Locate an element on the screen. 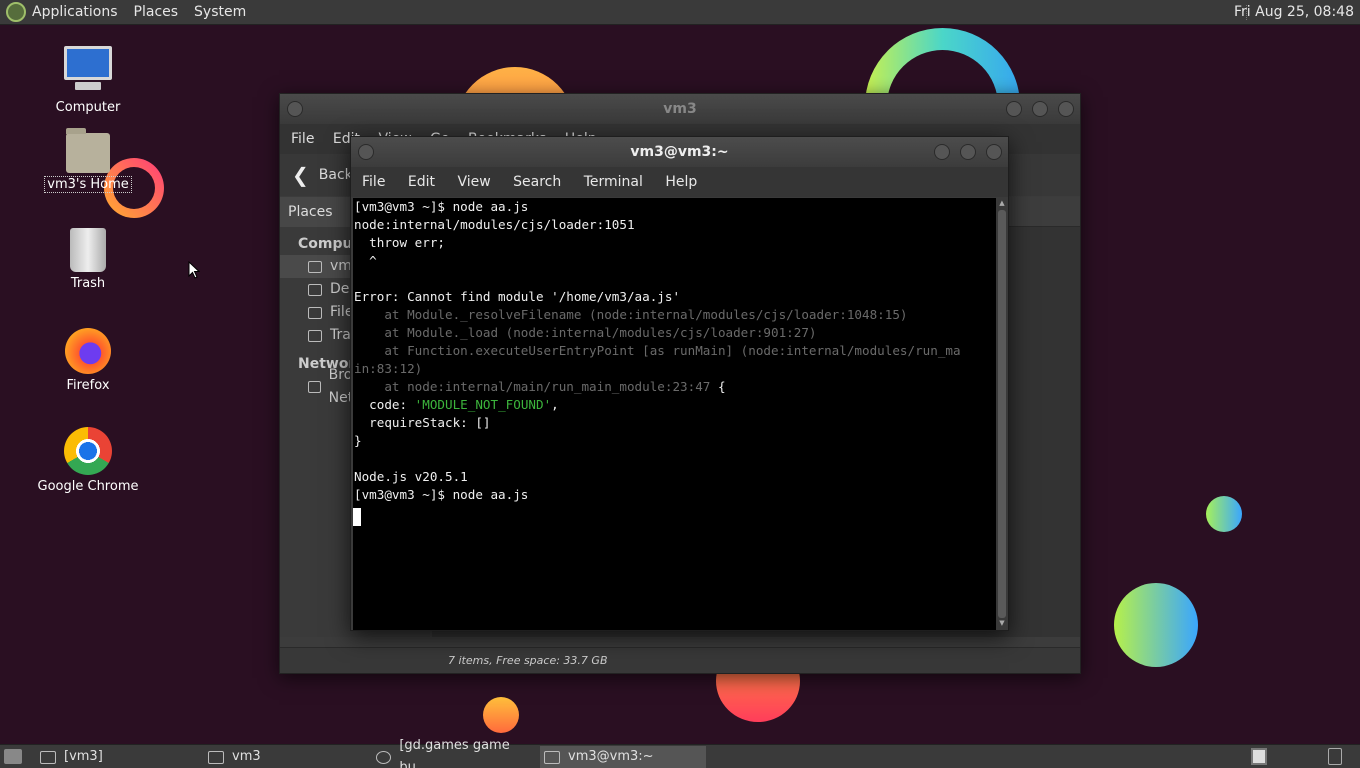  terminal-line: code: 'MODULE_NOT_FOUND', is located at coordinates (456, 404).